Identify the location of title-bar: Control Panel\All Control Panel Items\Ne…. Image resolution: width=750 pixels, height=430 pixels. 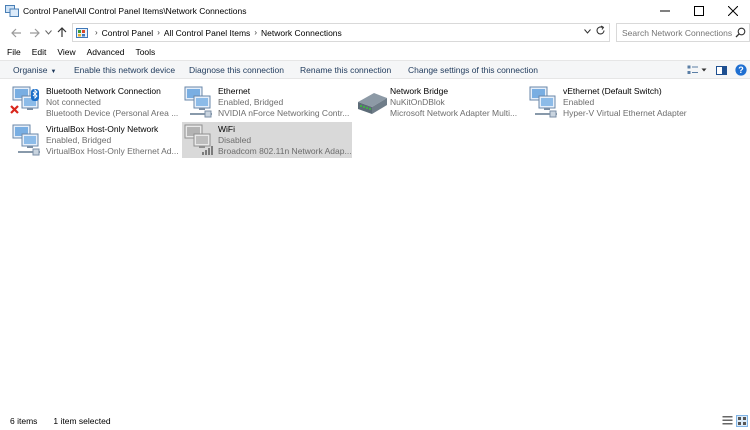
(375, 10).